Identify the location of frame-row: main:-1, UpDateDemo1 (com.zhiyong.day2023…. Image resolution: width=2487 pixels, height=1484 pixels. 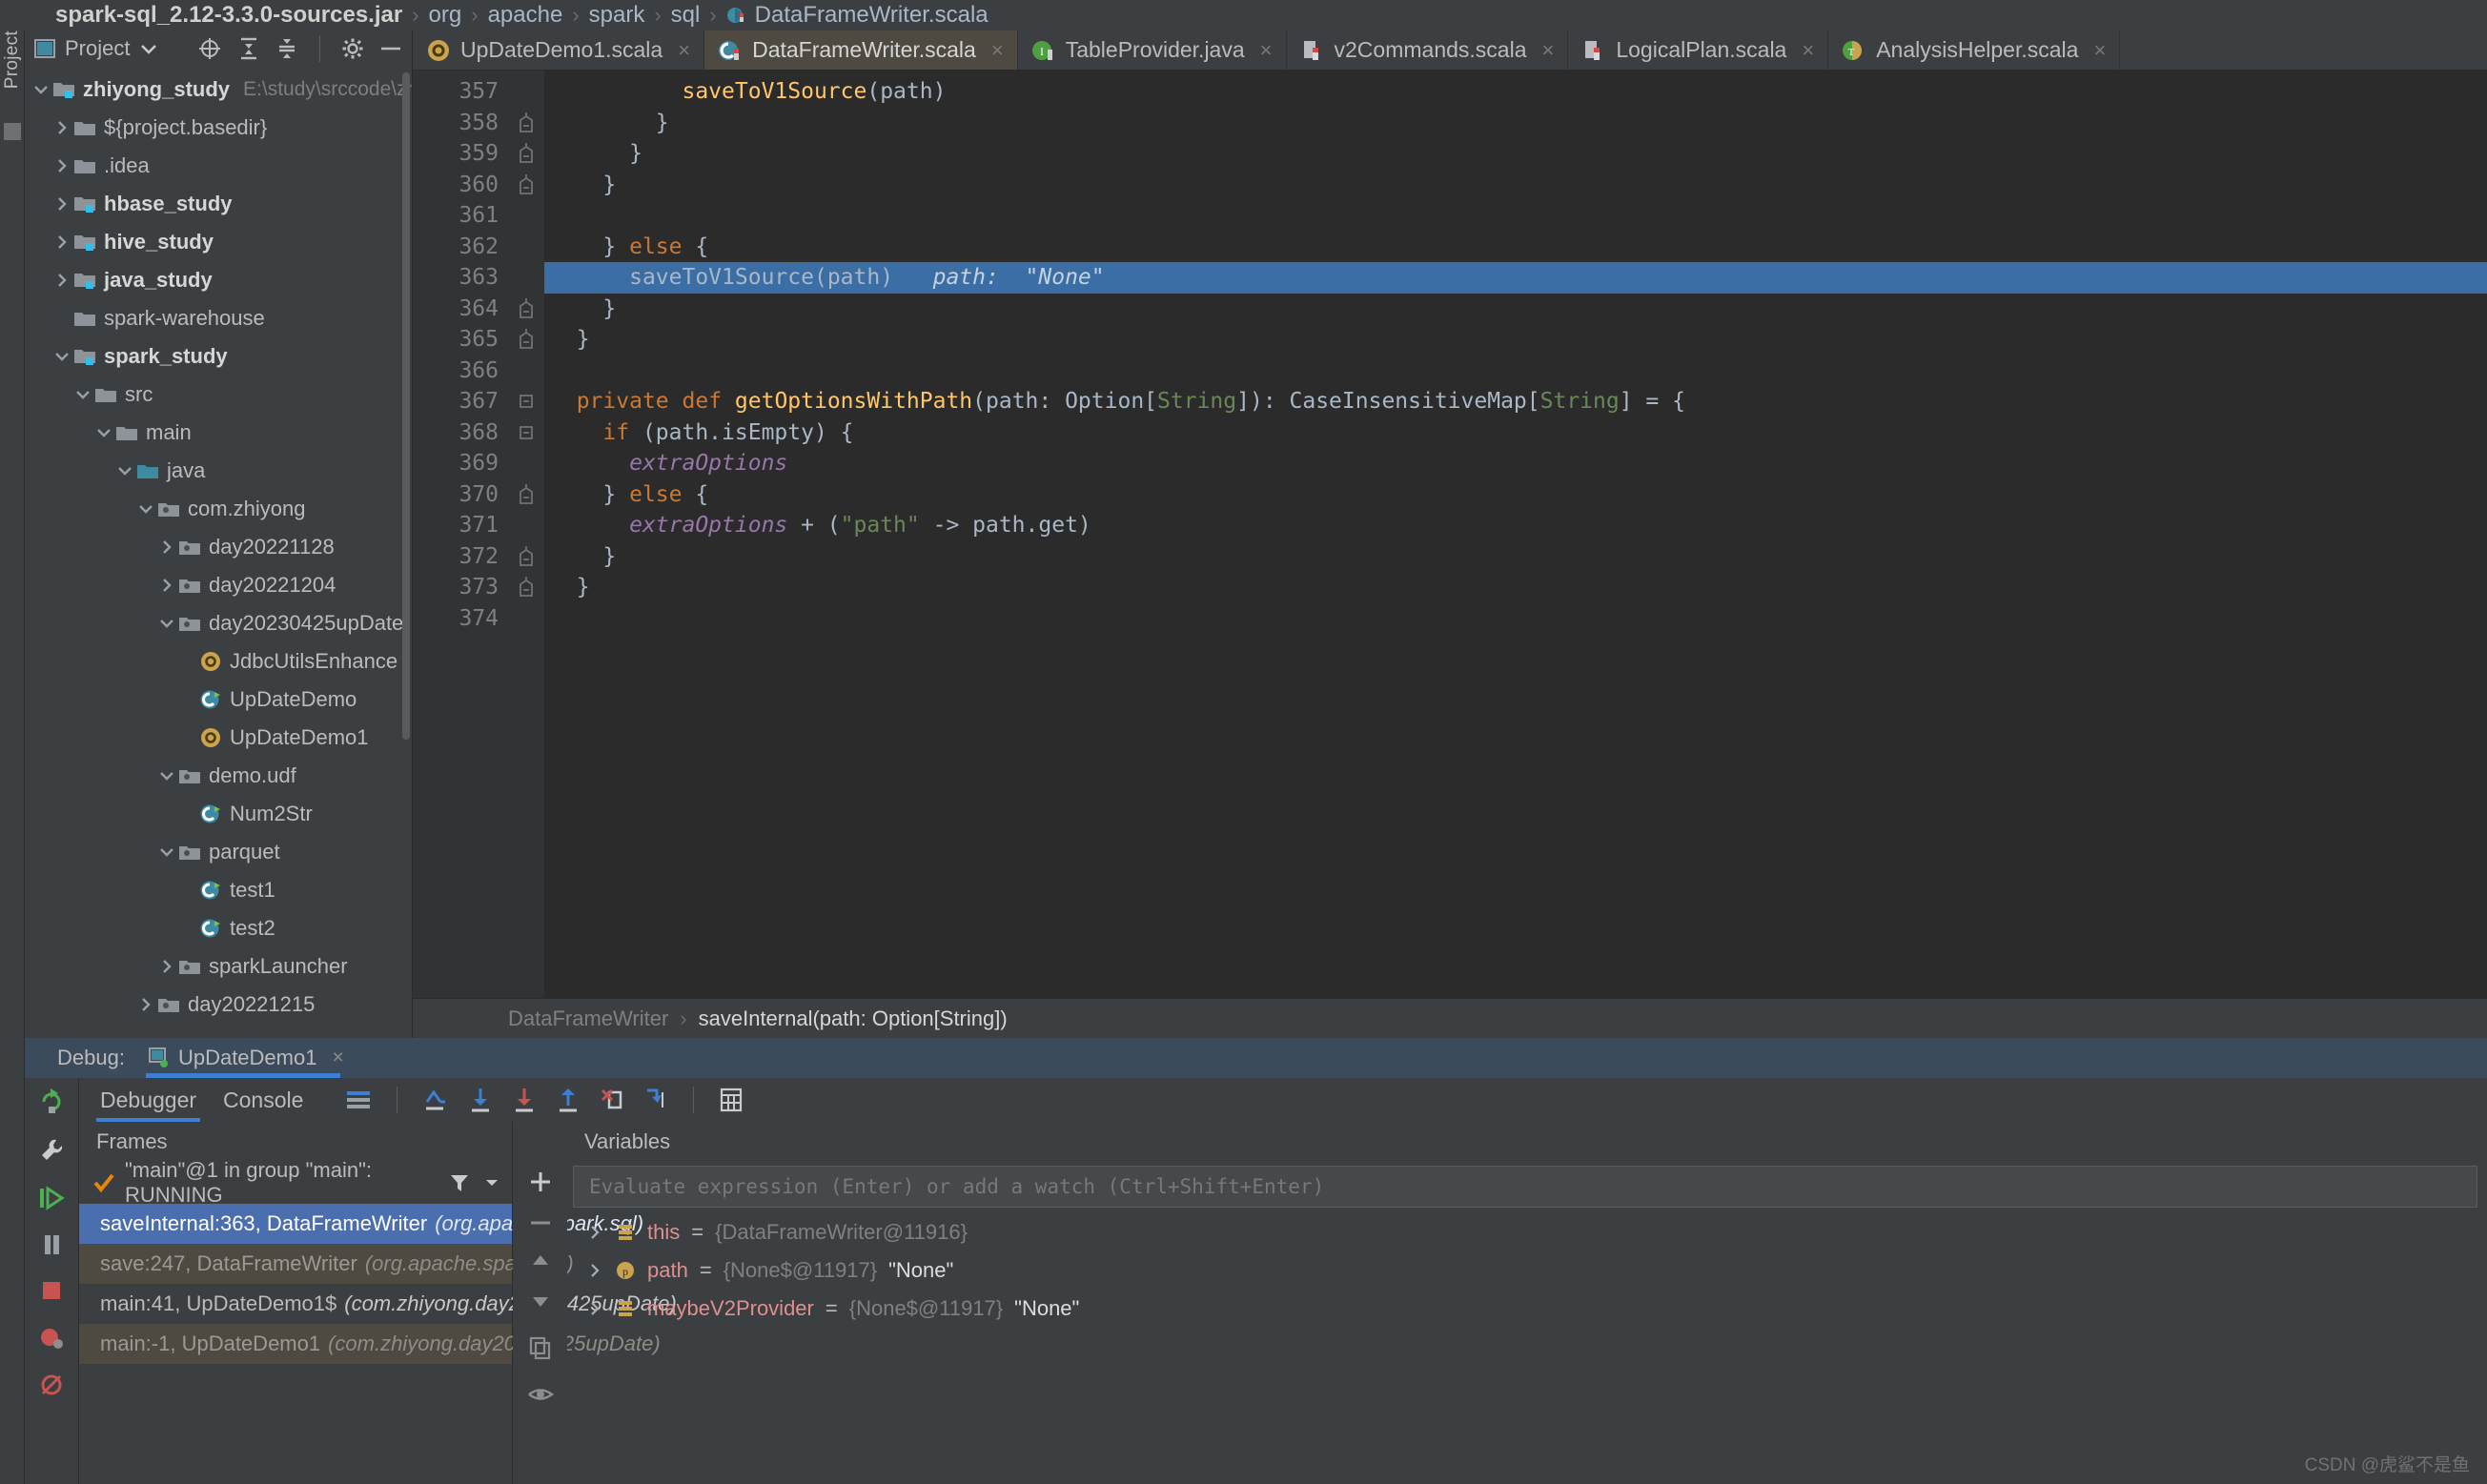
(370, 1344).